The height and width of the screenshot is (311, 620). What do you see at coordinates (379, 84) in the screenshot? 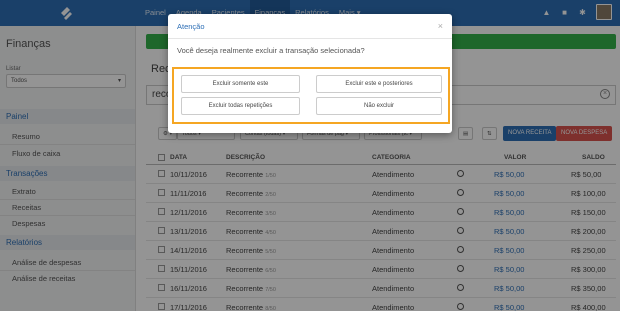
I see `delete-this-and-next-button: Excluir este e posteriores` at bounding box center [379, 84].